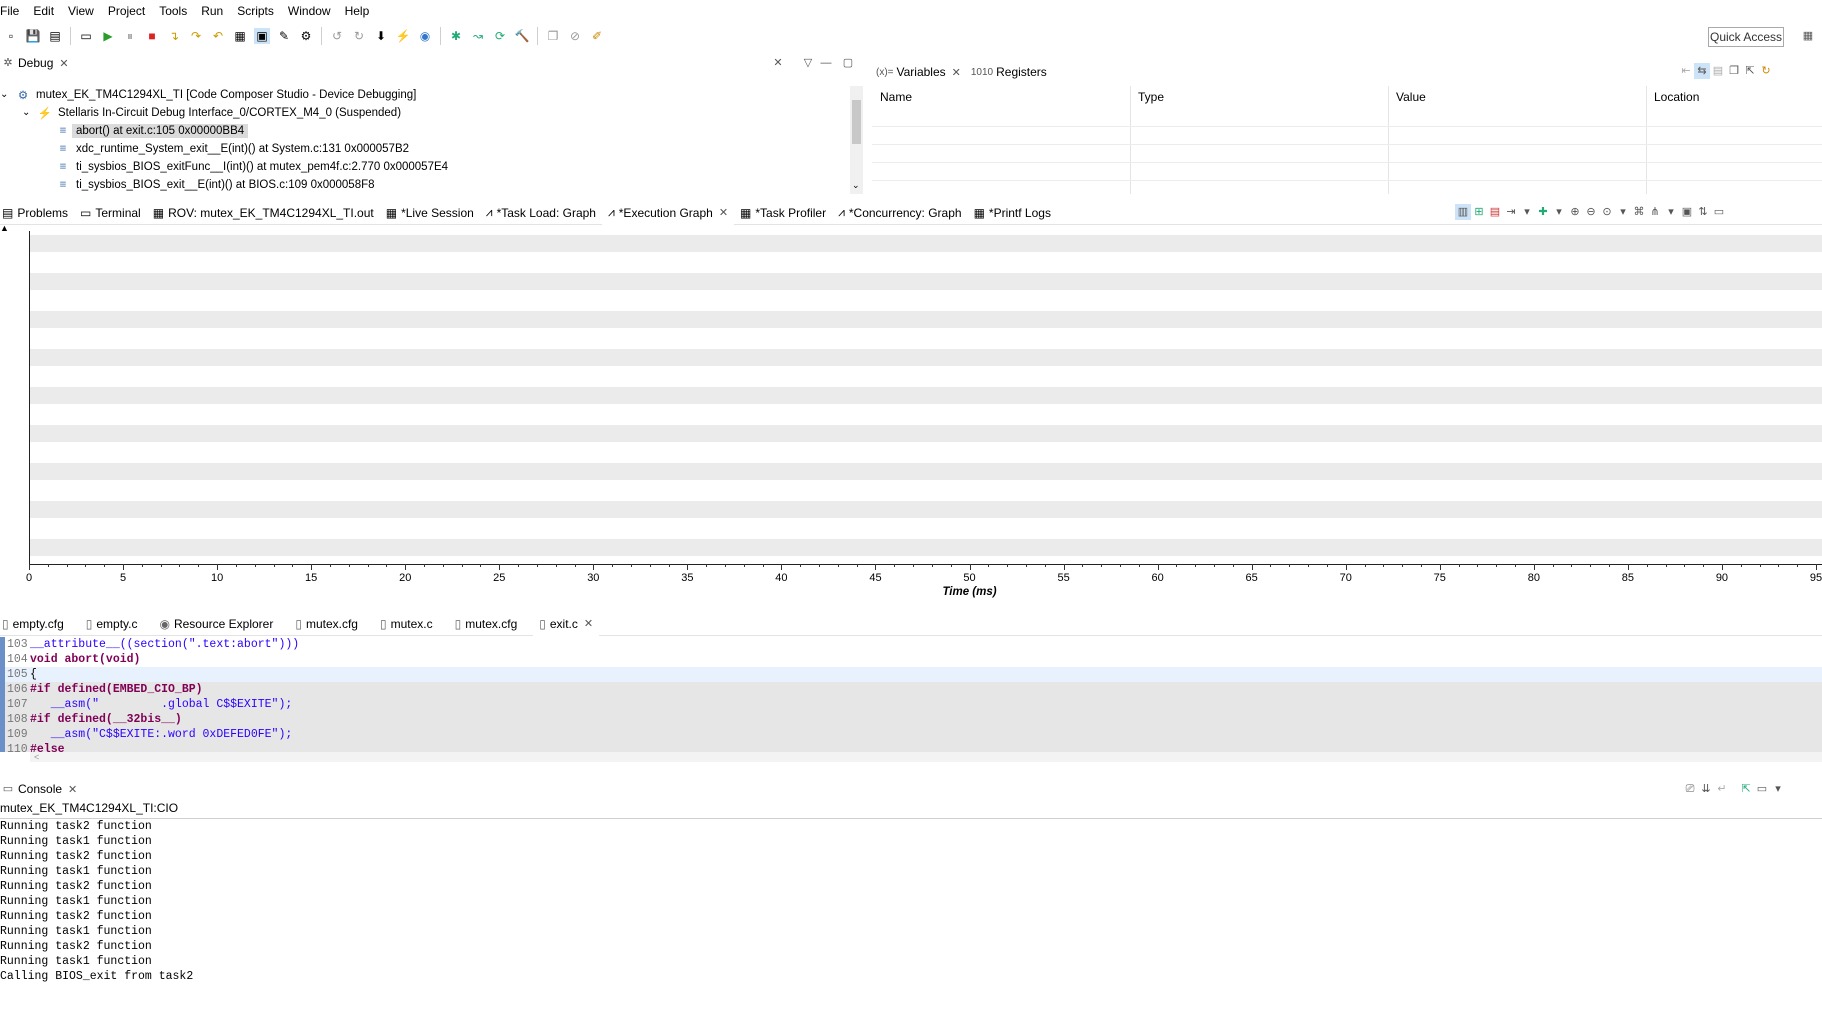 The width and height of the screenshot is (1822, 1018). Describe the element at coordinates (778, 63) in the screenshot. I see `remove-terminated-icon: ✕` at that location.